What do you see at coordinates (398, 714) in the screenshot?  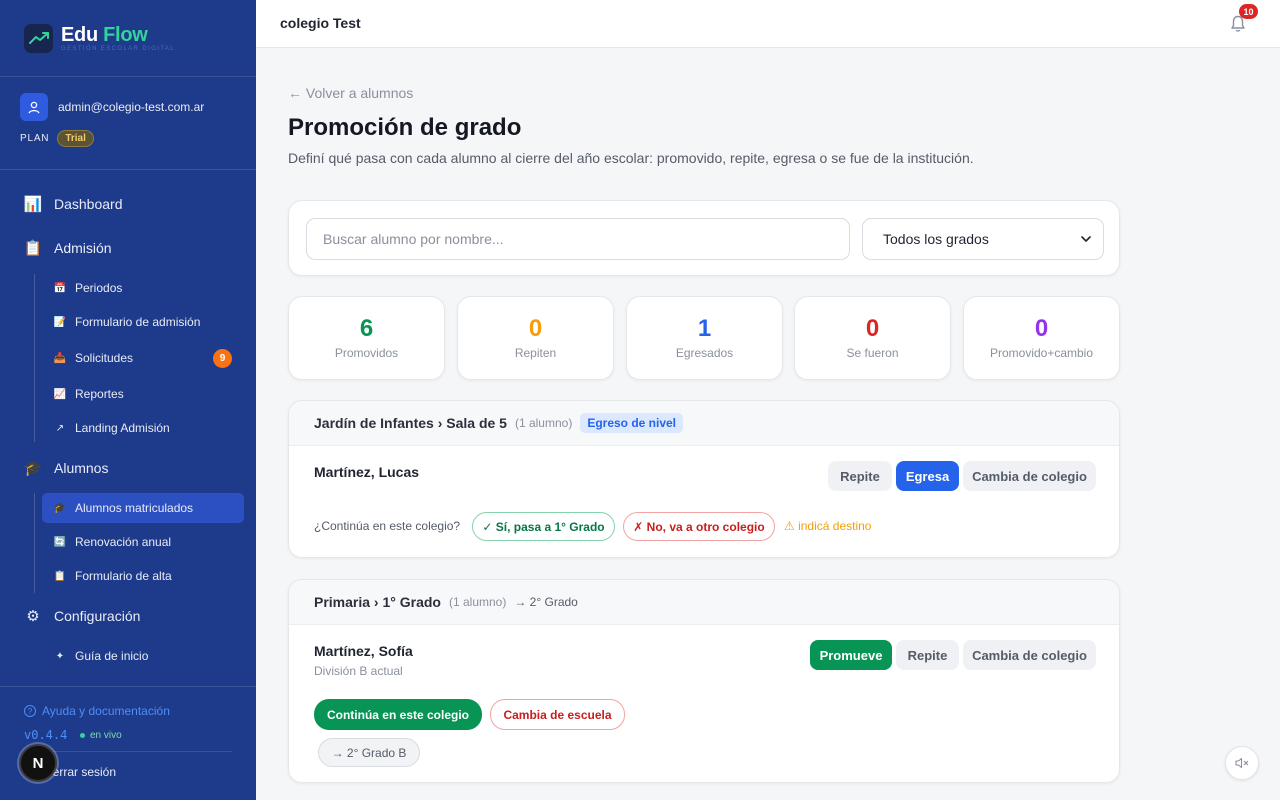 I see `continua-colegio-button: Continúa en este colegio` at bounding box center [398, 714].